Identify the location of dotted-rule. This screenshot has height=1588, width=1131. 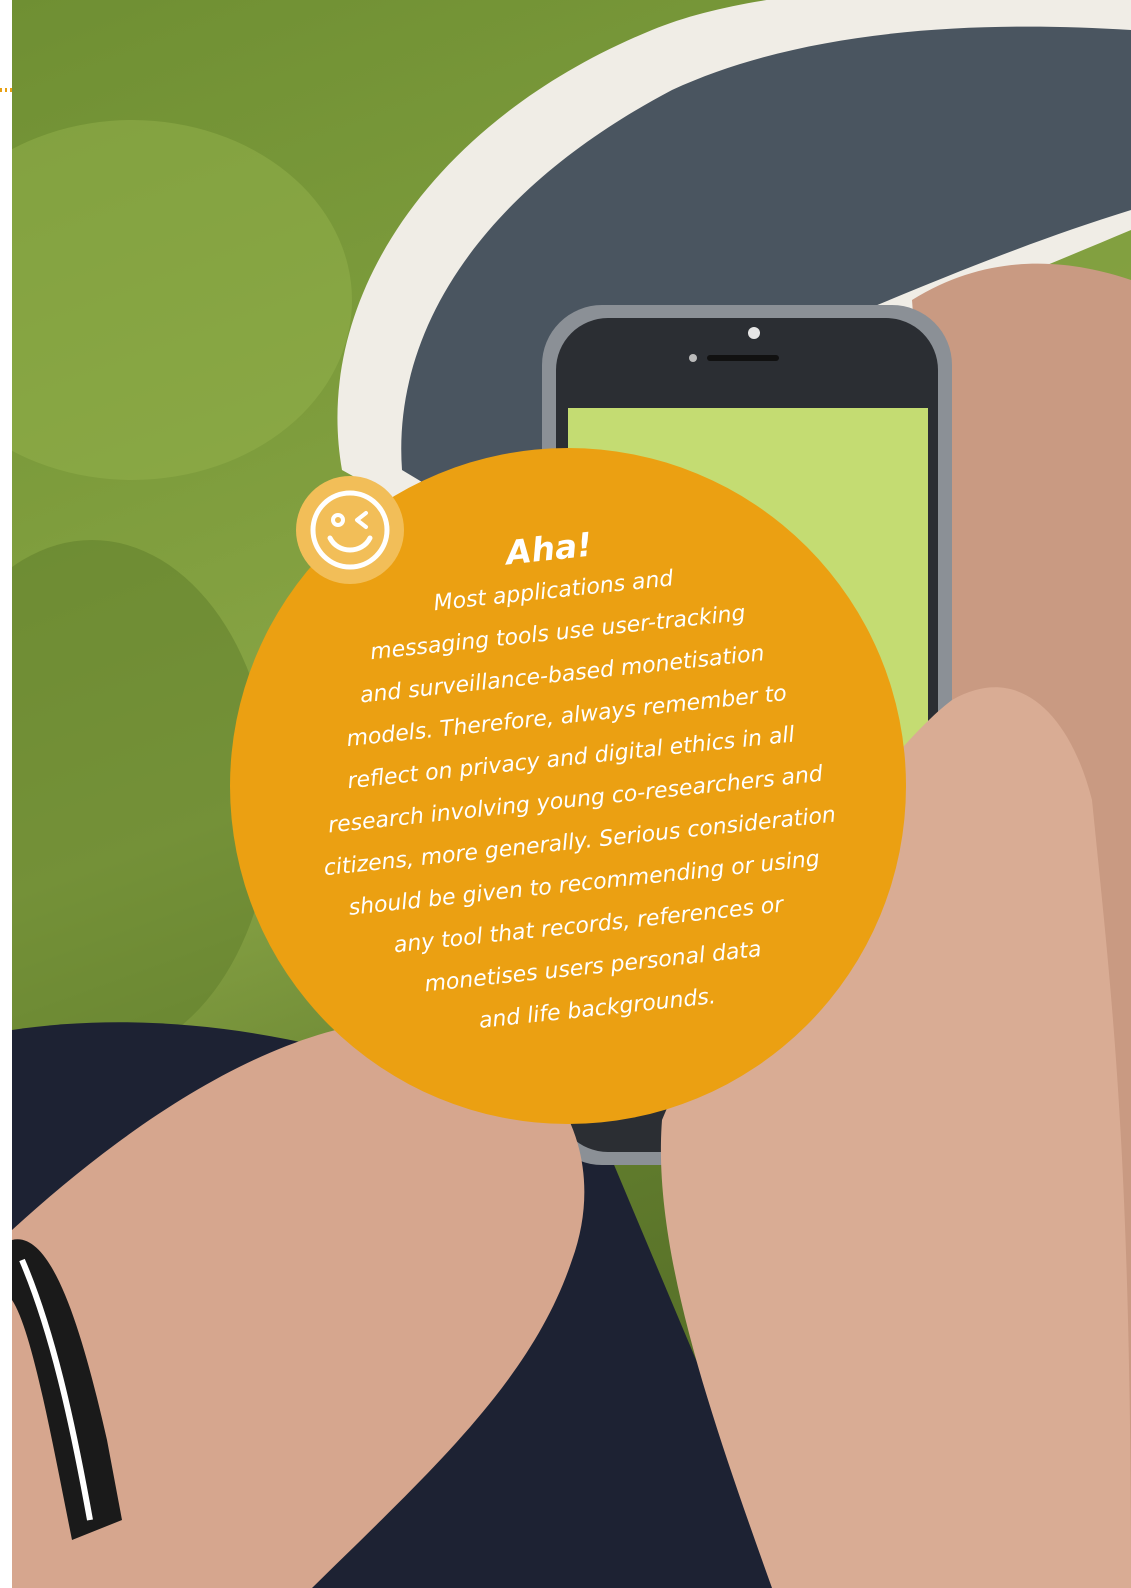
(6, 90).